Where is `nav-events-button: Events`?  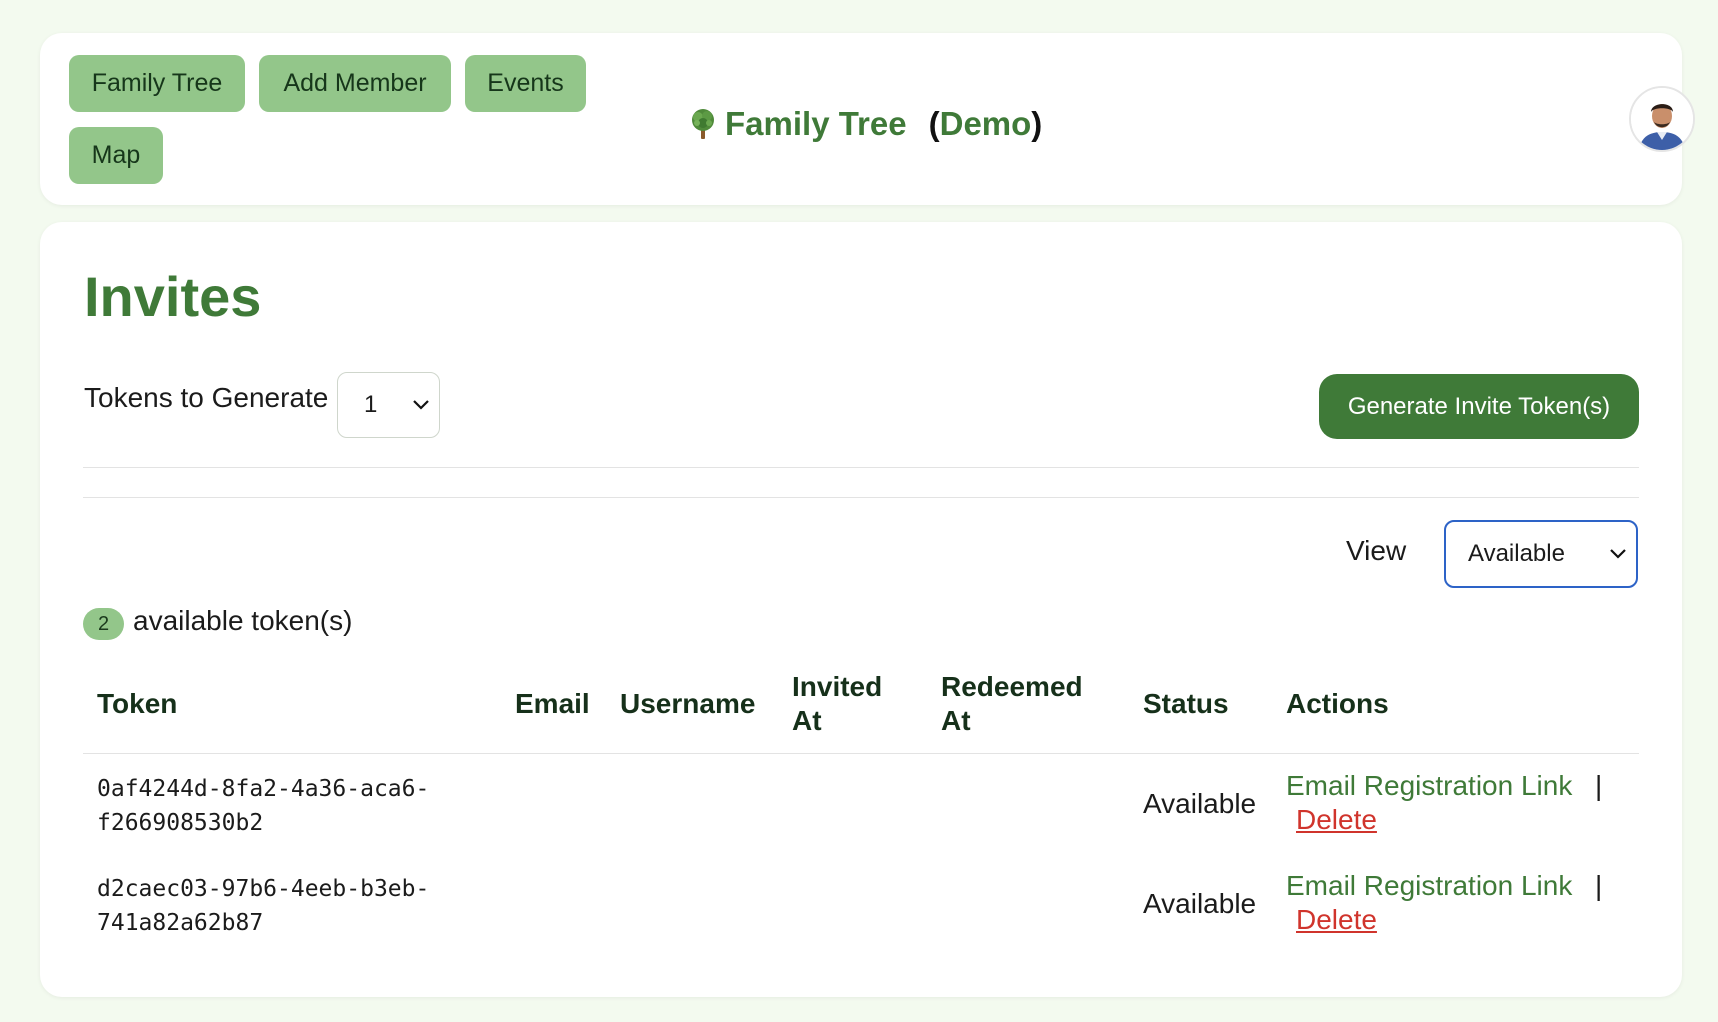 nav-events-button: Events is located at coordinates (525, 83).